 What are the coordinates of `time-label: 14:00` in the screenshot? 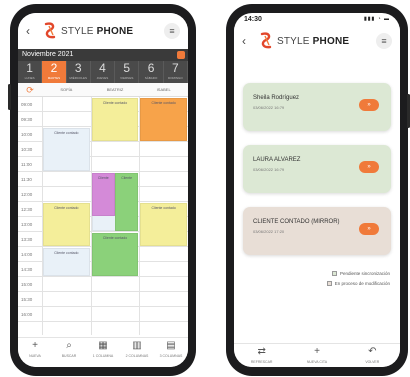 It's located at (27, 254).